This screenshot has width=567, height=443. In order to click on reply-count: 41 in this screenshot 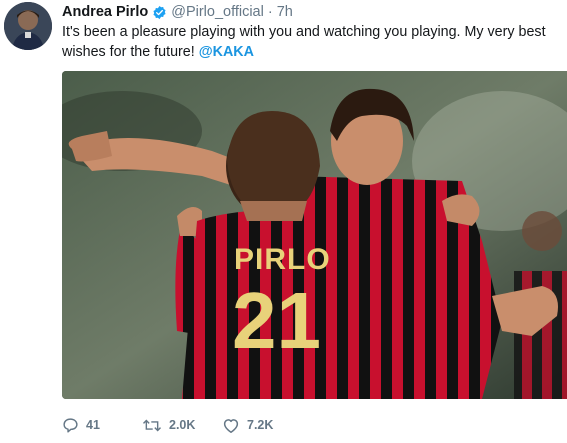, I will do `click(93, 425)`.